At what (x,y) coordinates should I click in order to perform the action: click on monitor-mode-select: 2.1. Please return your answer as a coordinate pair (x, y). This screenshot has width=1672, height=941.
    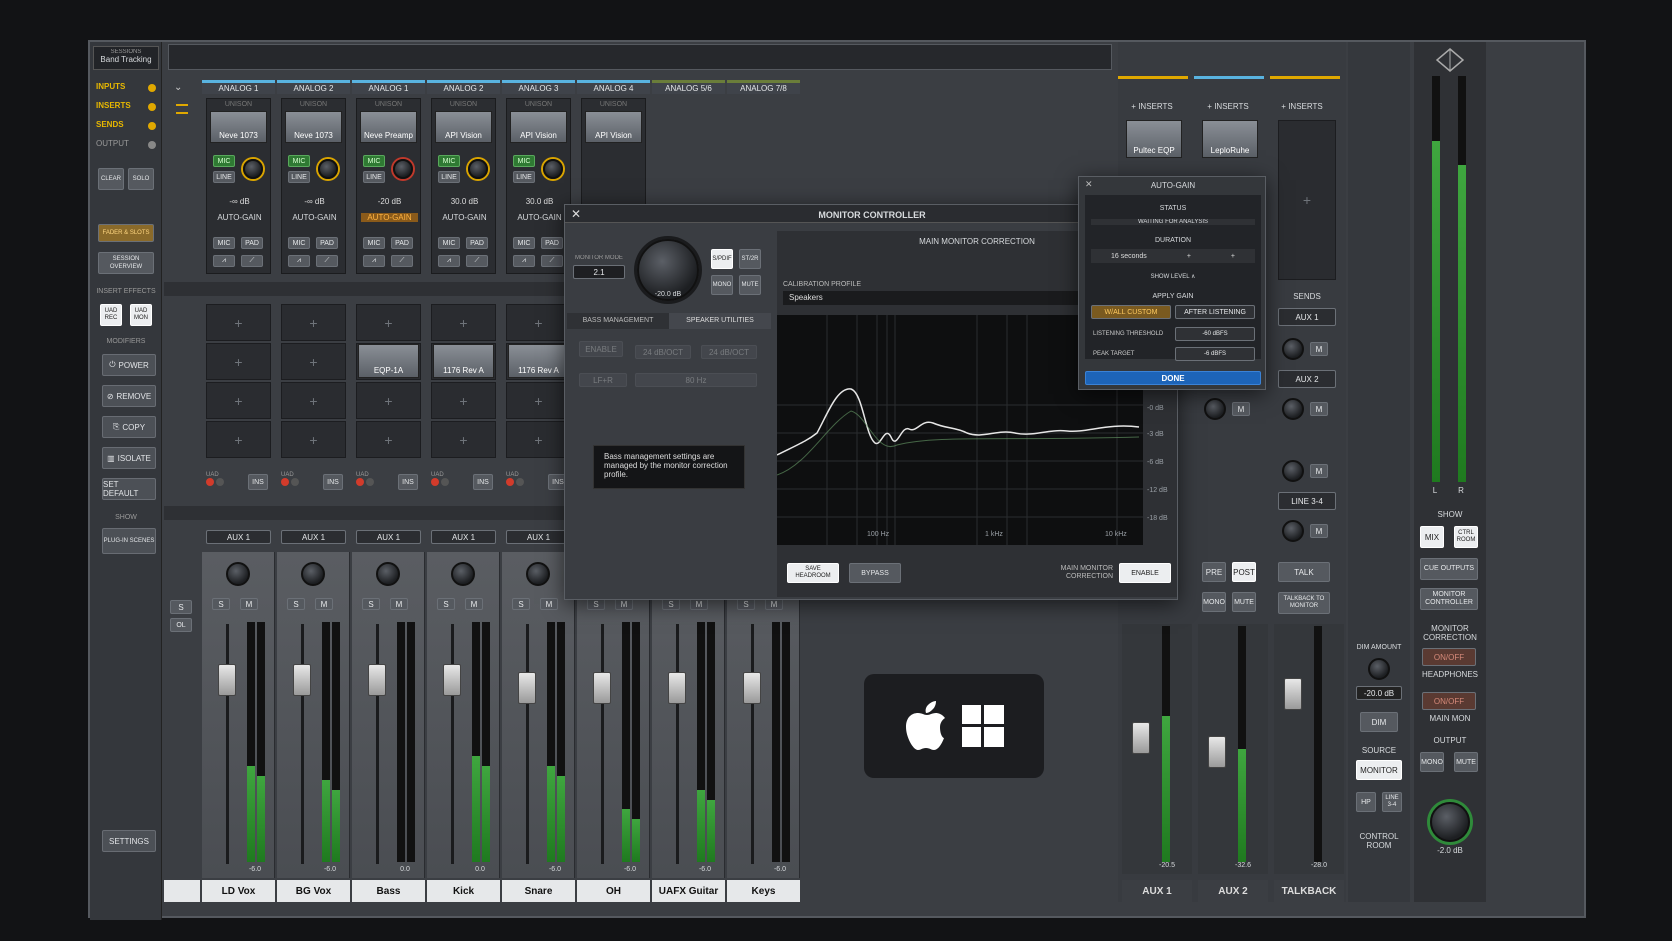
    Looking at the image, I should click on (599, 272).